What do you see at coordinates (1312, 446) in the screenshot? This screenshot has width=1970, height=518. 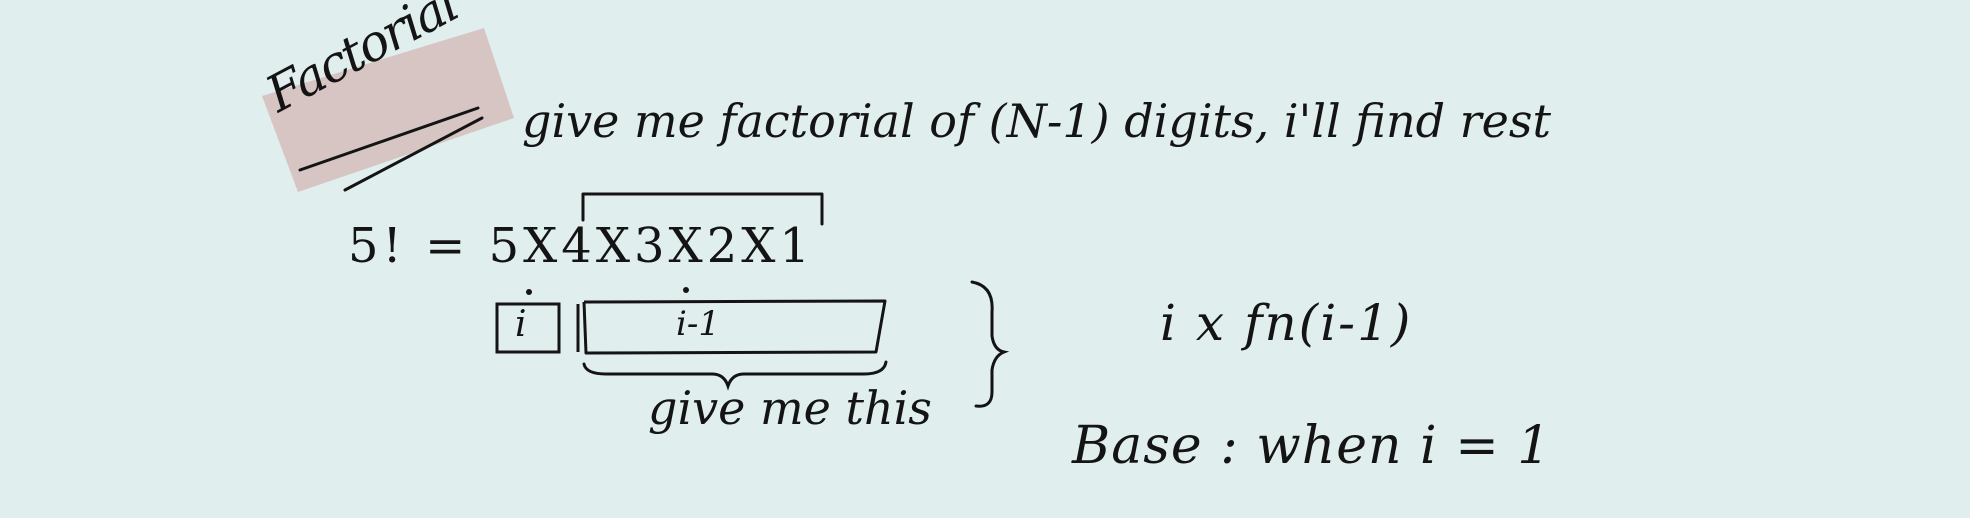 I see `base-case: Base : when i = 1` at bounding box center [1312, 446].